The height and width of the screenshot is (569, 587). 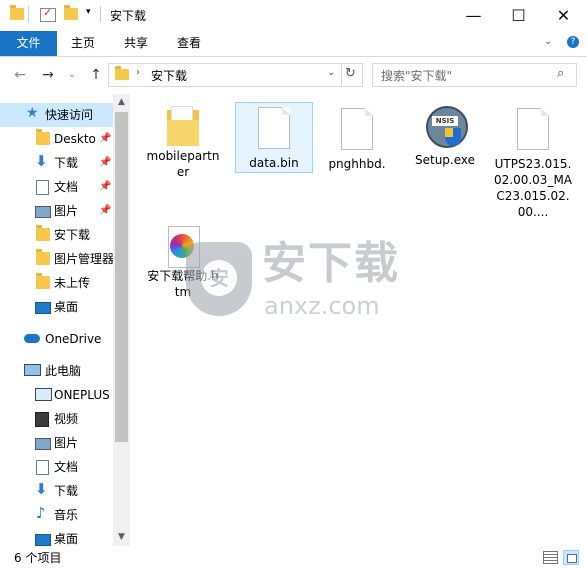 What do you see at coordinates (293, 44) in the screenshot?
I see `ribbon-tabs: 文件 主页 共享 查看 ⌄ ?` at bounding box center [293, 44].